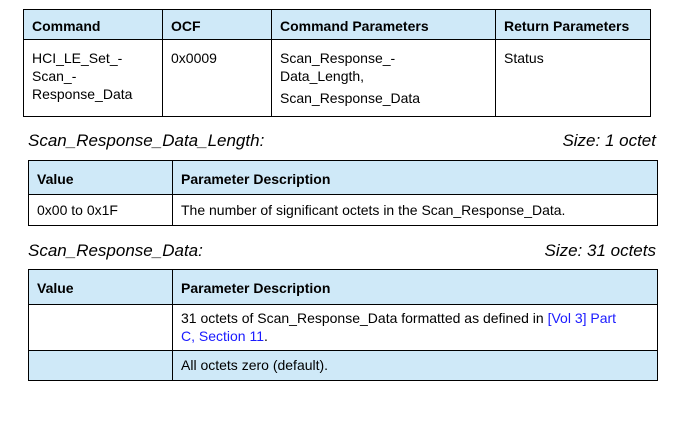 The width and height of the screenshot is (689, 423). Describe the element at coordinates (82, 94) in the screenshot. I see `command-name-line: Response_Data` at that location.